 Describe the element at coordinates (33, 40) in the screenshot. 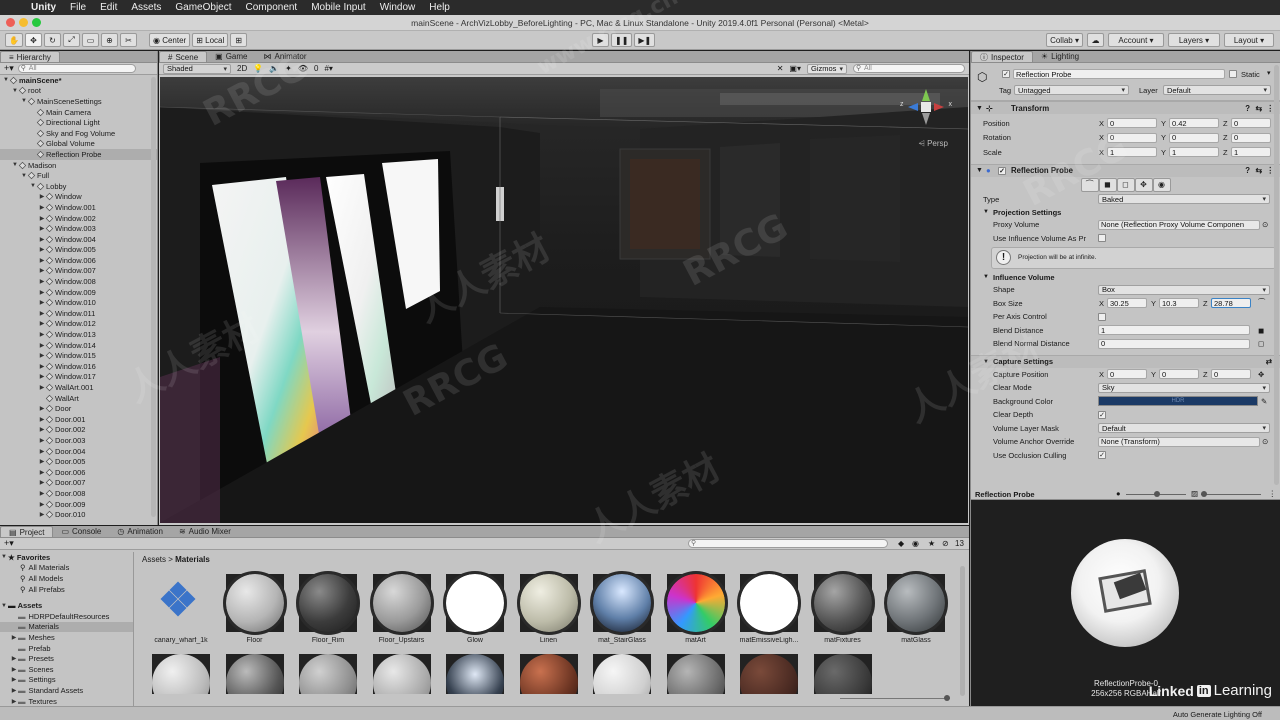

I see `move-tool-button: ✥` at that location.